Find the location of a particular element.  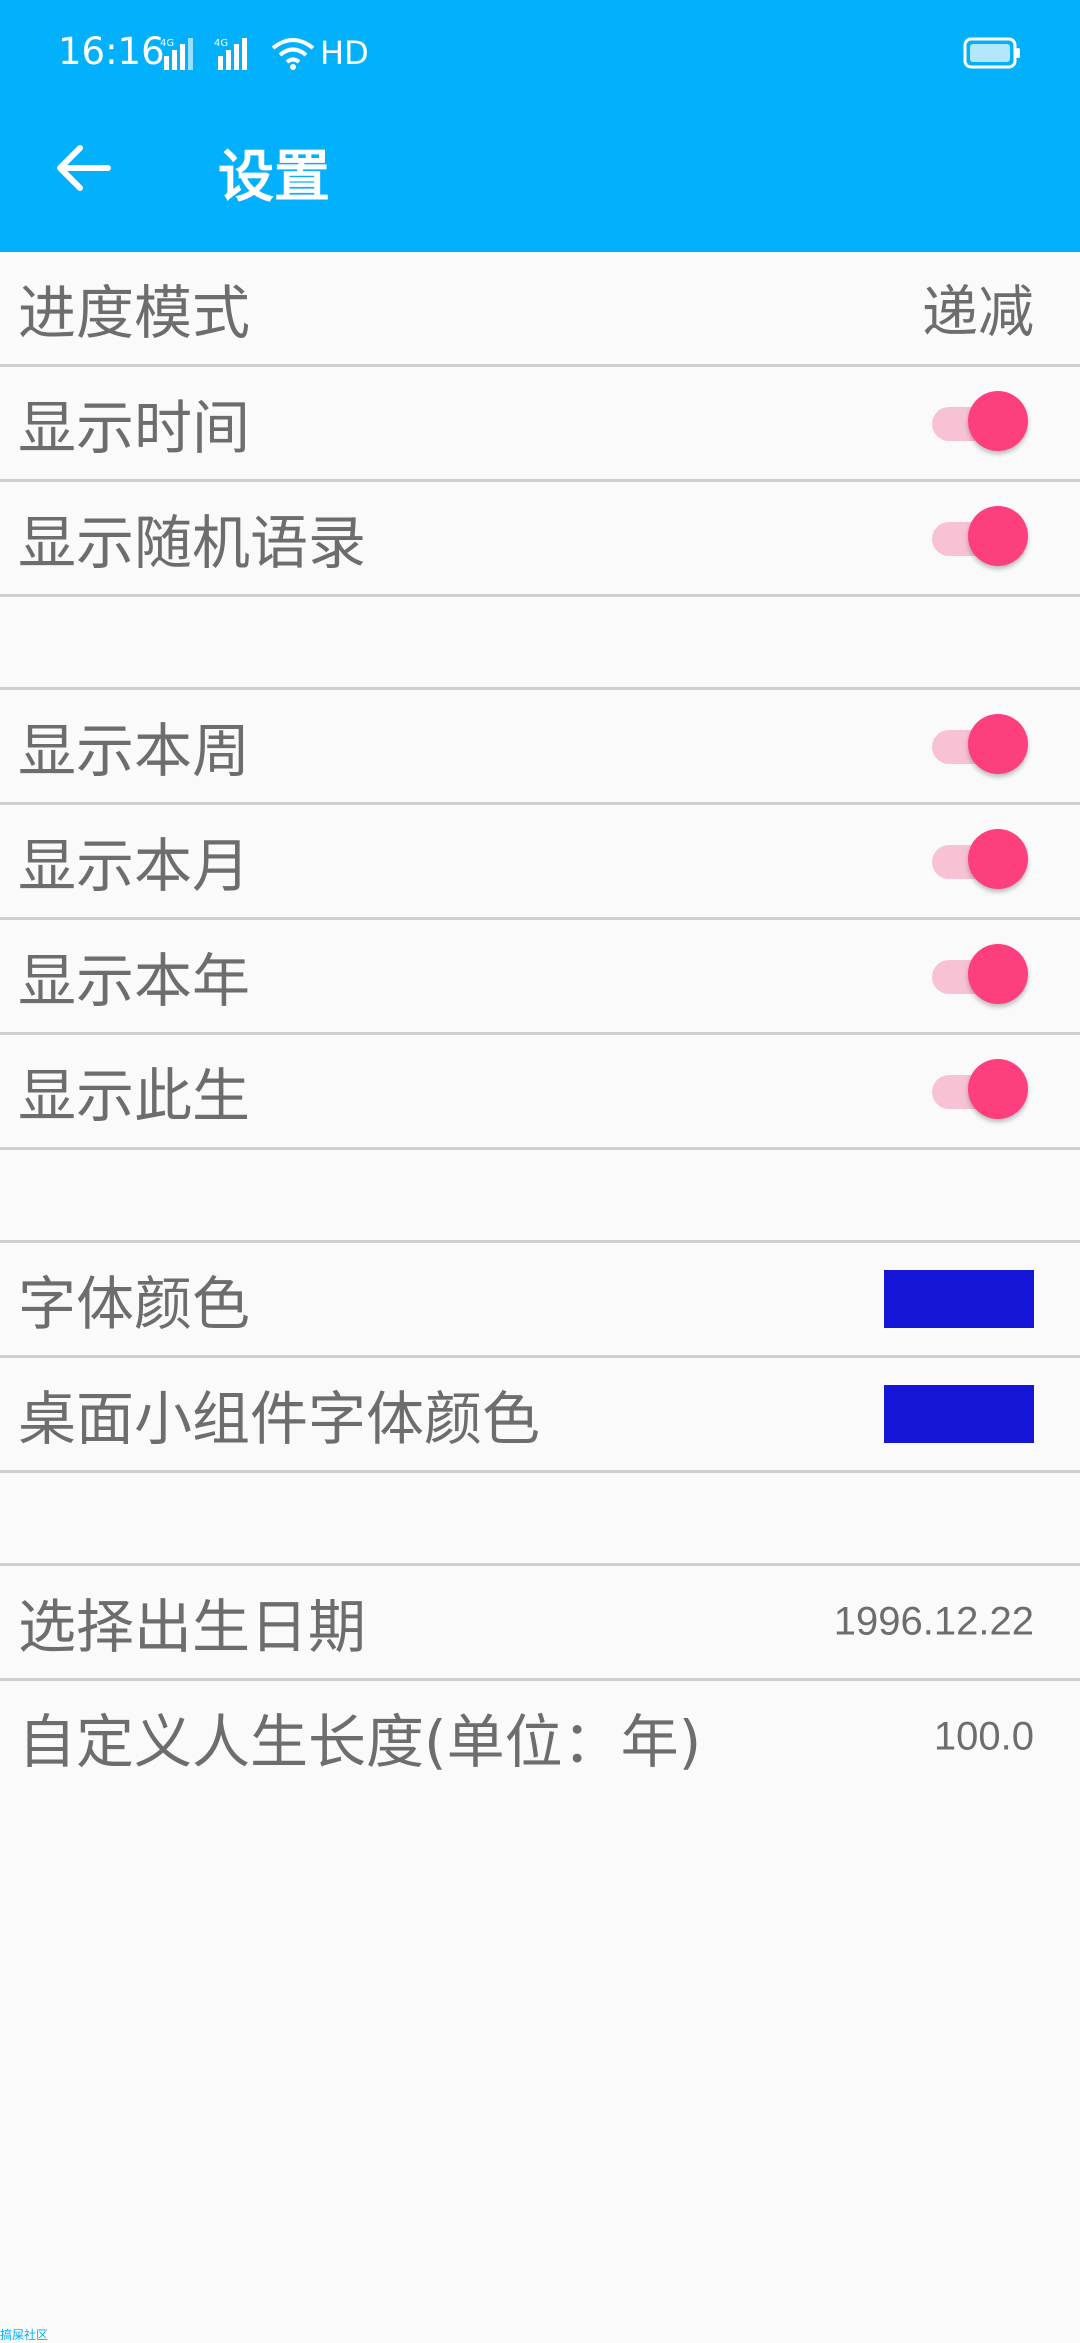

status-bar: 16:16 4G 4G HD is located at coordinates (540, 54).